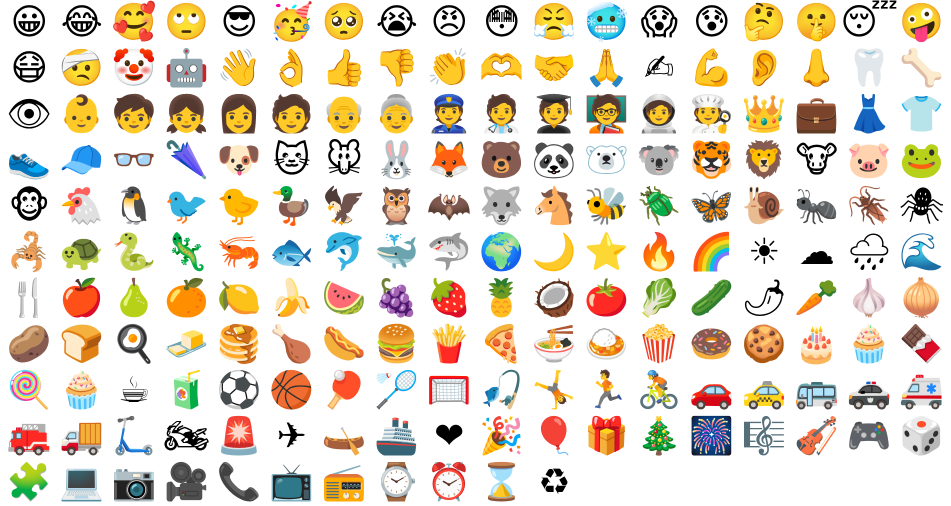 This screenshot has height=506, width=951. What do you see at coordinates (134, 391) in the screenshot?
I see `hot-beverage-icon: ☕` at bounding box center [134, 391].